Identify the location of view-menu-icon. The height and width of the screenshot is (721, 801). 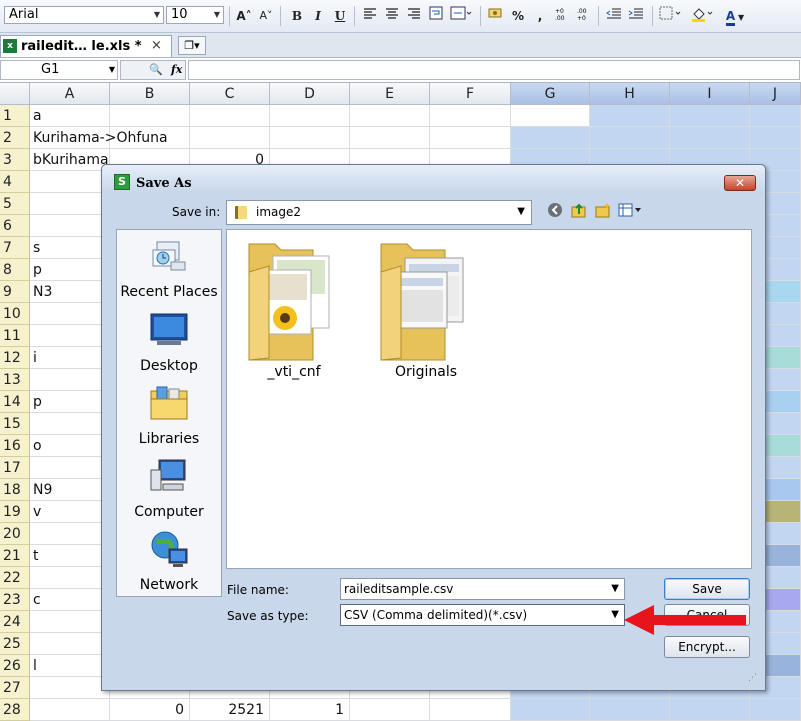
(631, 211).